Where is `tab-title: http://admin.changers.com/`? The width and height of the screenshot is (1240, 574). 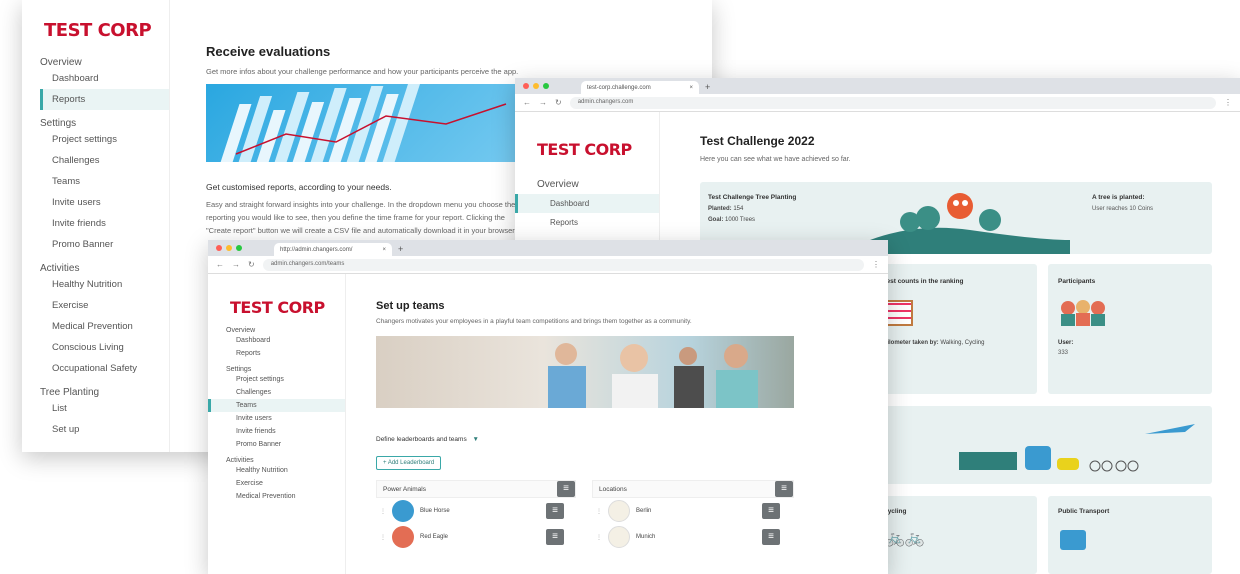 tab-title: http://admin.changers.com/ is located at coordinates (316, 249).